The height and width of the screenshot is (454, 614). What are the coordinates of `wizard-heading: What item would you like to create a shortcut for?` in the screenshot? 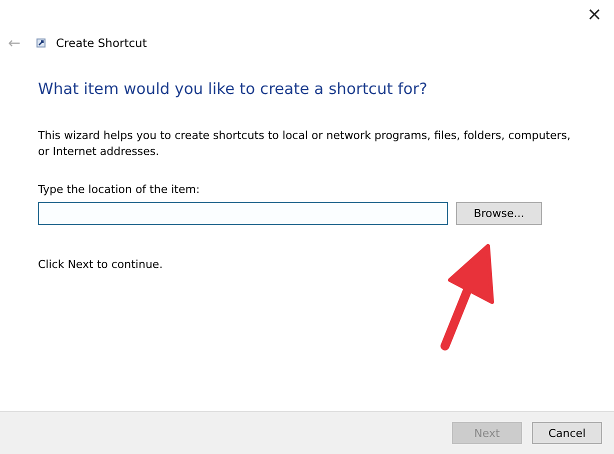 It's located at (233, 89).